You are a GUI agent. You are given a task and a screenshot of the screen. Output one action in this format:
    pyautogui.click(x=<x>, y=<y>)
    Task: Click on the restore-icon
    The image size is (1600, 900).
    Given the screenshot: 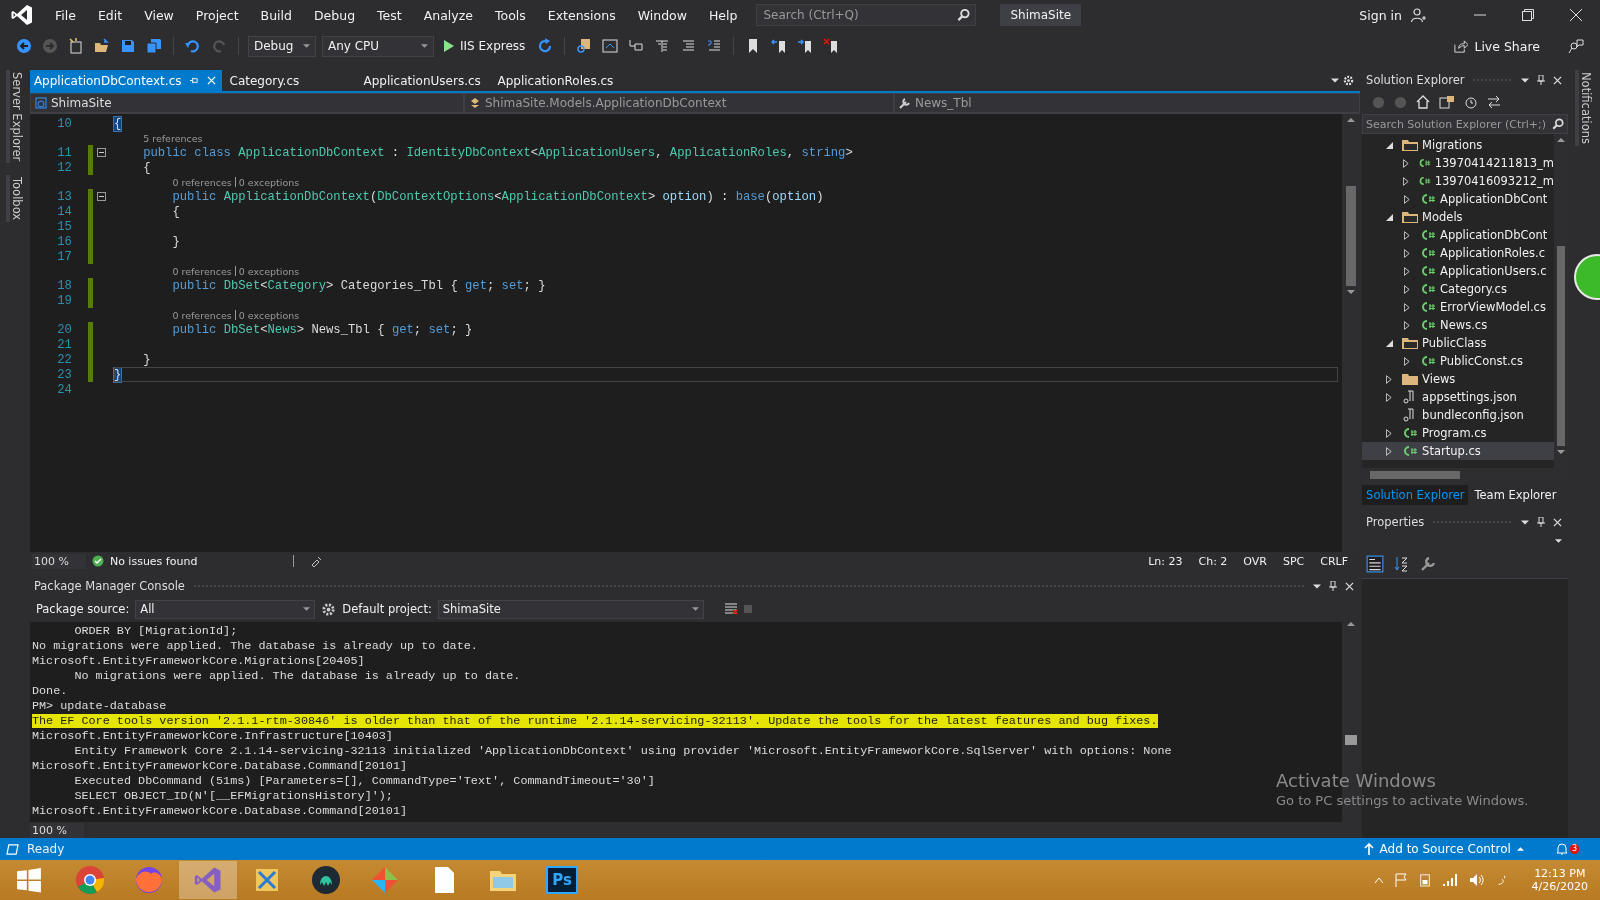 What is the action you would take?
    pyautogui.click(x=1528, y=15)
    